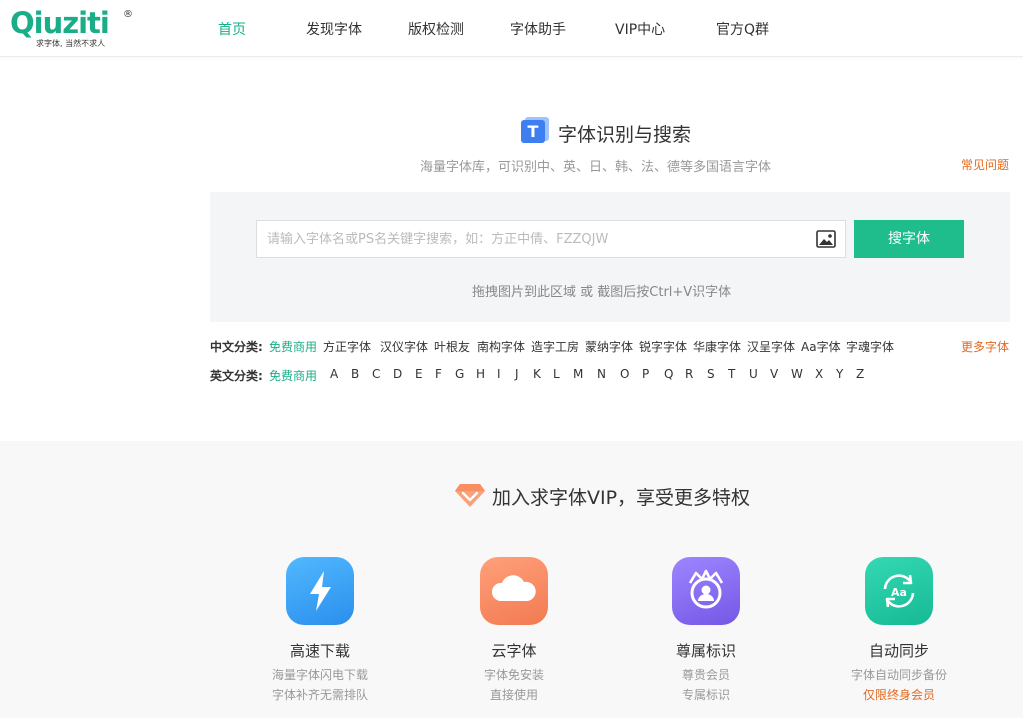  Describe the element at coordinates (404, 346) in the screenshot. I see `category-item: 汉仪字体` at that location.